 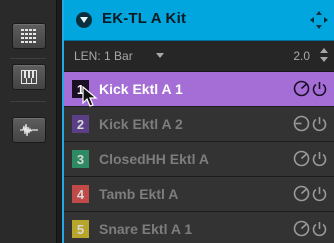 I want to click on waveform-icon, so click(x=29, y=130).